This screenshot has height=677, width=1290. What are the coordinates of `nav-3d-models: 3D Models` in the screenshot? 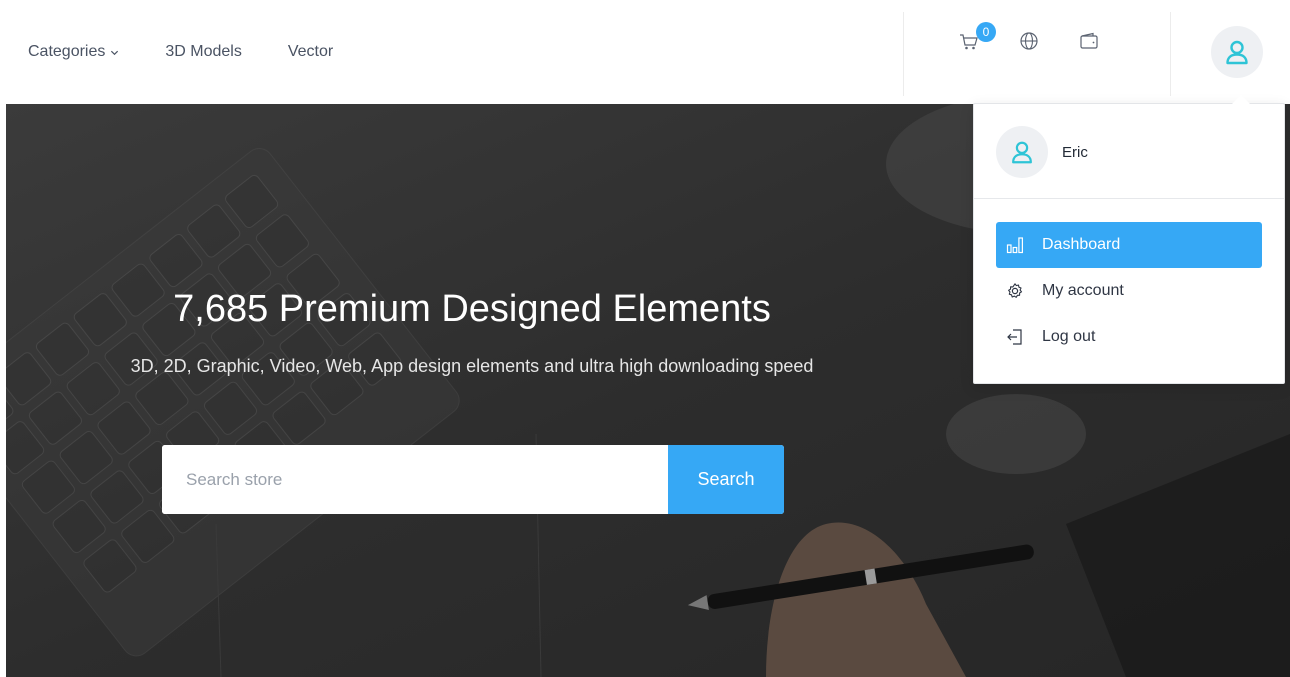 It's located at (203, 52).